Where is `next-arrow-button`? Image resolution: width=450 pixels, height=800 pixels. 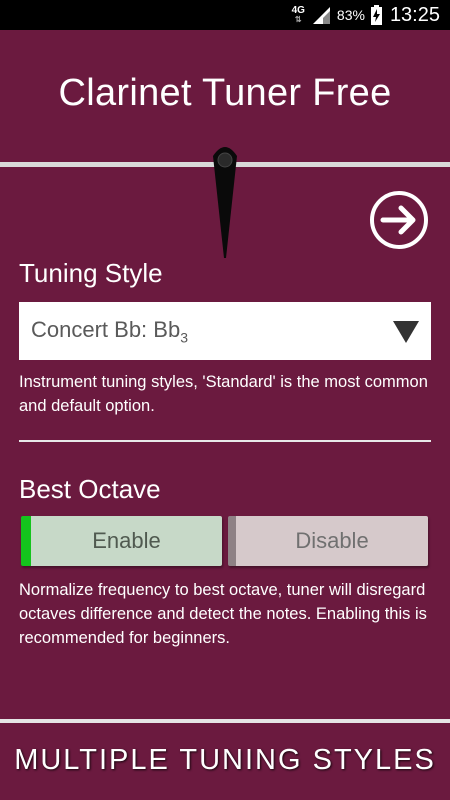 next-arrow-button is located at coordinates (399, 220).